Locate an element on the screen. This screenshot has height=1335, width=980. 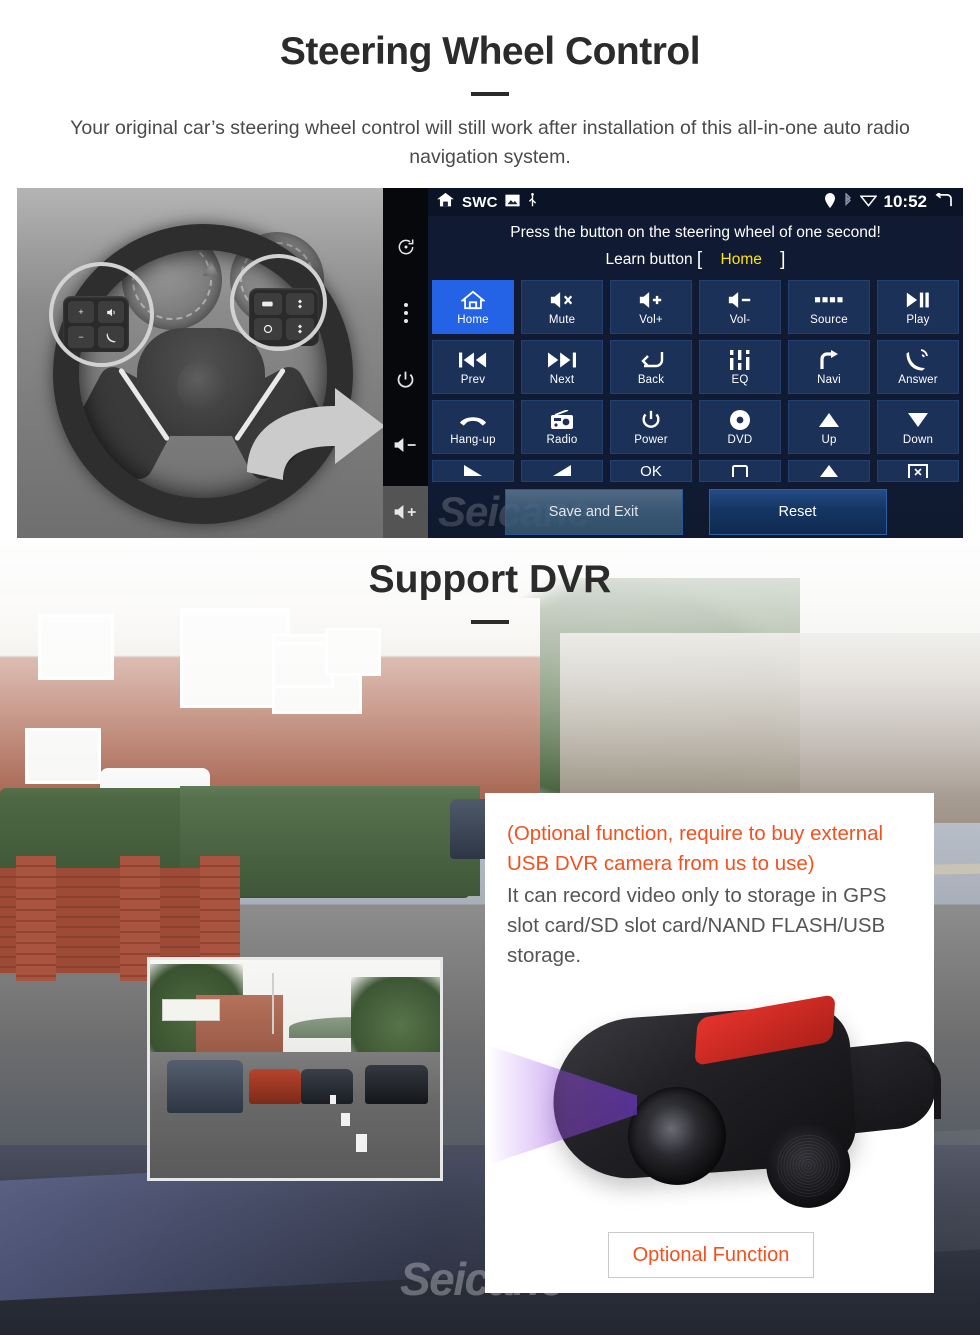
swc-button-source: Source is located at coordinates (829, 307).